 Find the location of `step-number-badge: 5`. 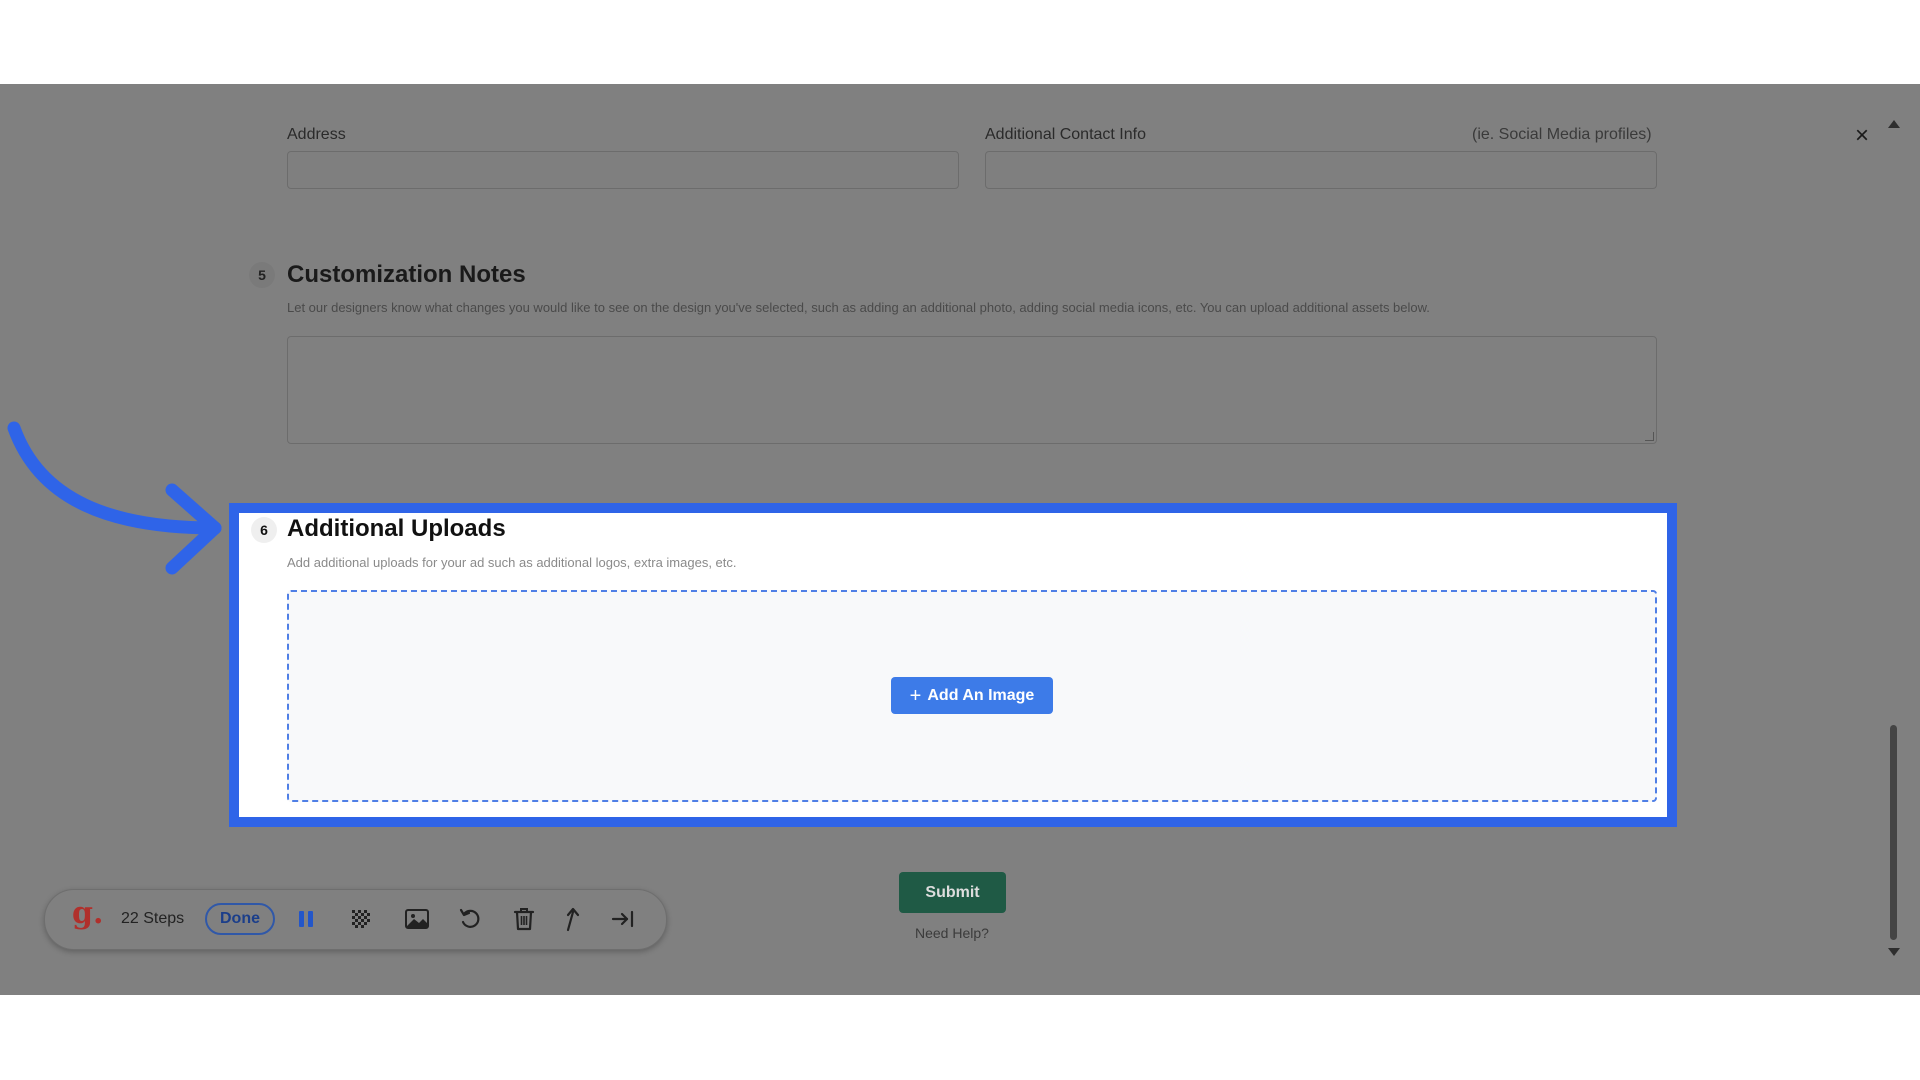

step-number-badge: 5 is located at coordinates (262, 275).